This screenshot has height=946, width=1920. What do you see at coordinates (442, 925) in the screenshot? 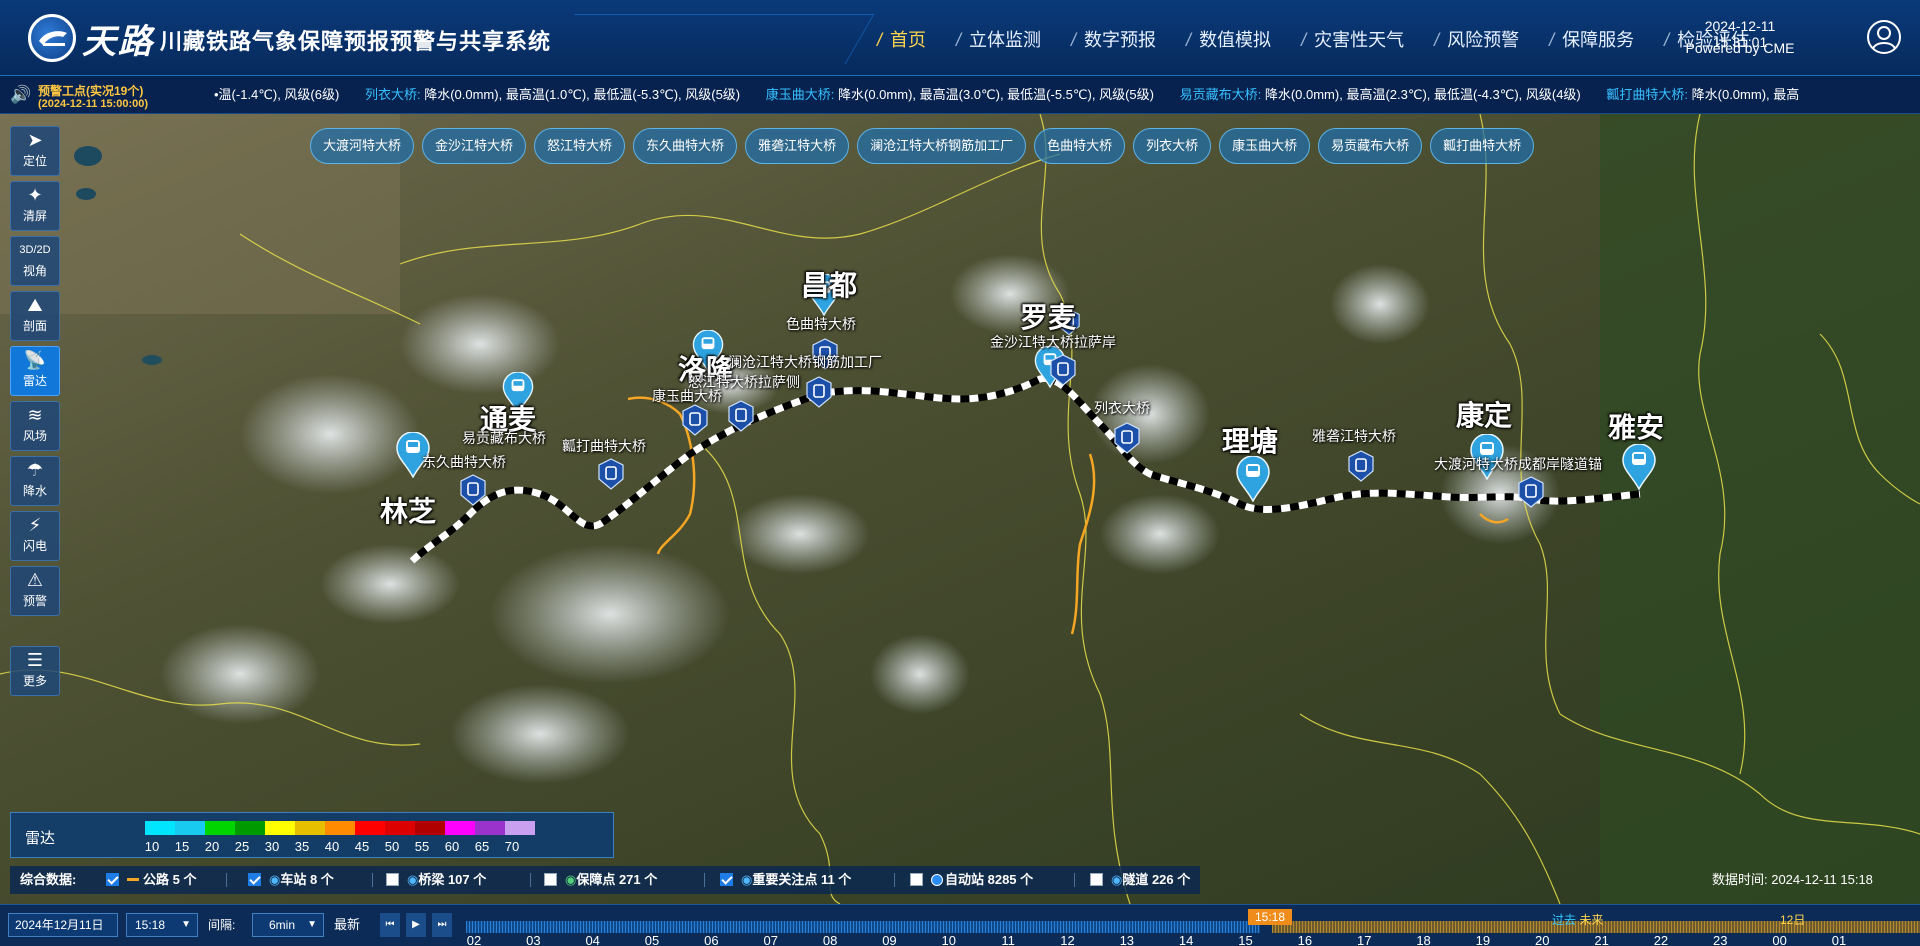
I see `step-forward-button: ⏭` at bounding box center [442, 925].